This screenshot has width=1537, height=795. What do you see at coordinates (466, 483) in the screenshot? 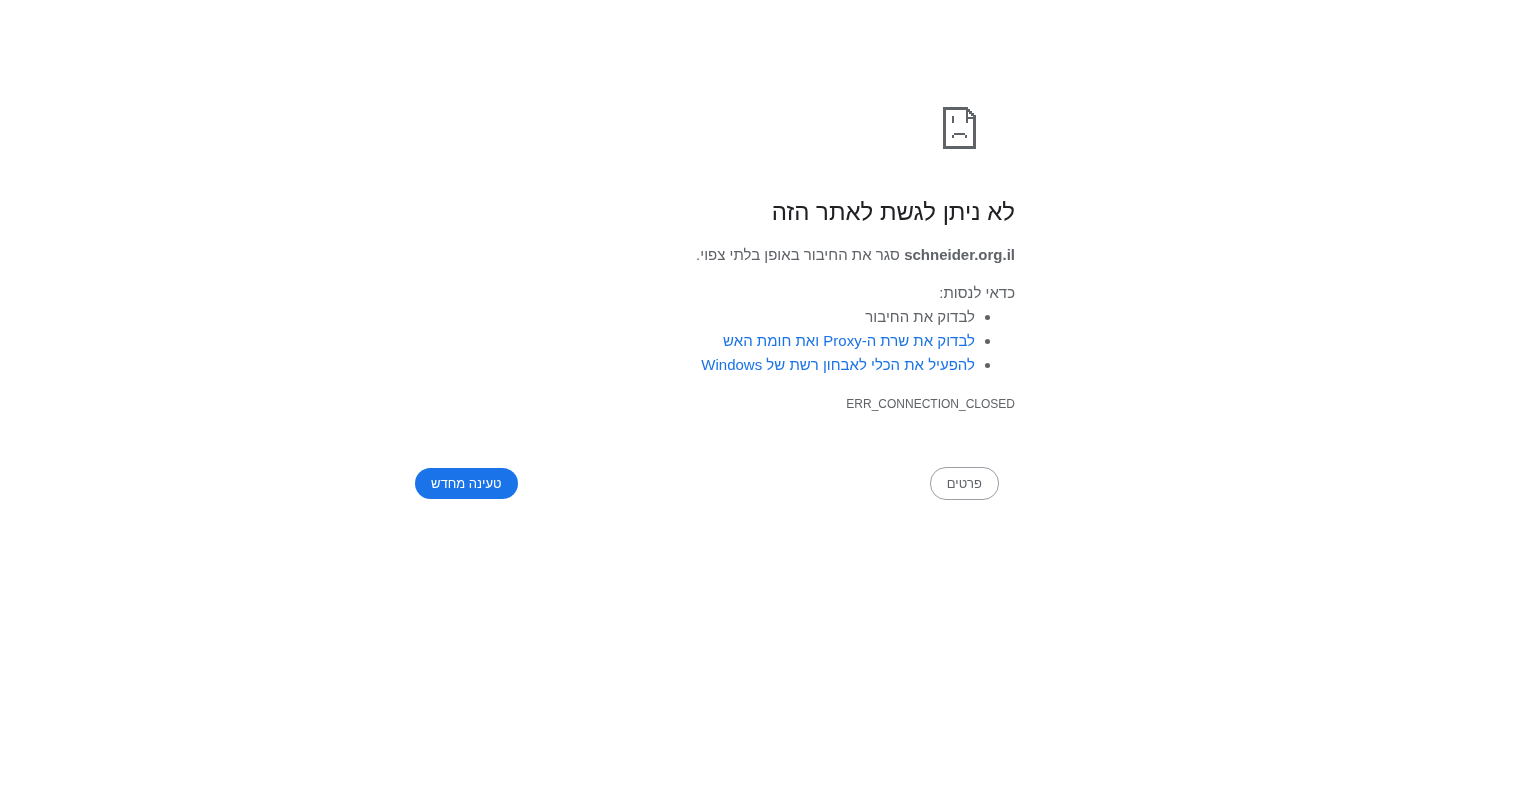
I see `reload-button: טעינה מחדש` at bounding box center [466, 483].